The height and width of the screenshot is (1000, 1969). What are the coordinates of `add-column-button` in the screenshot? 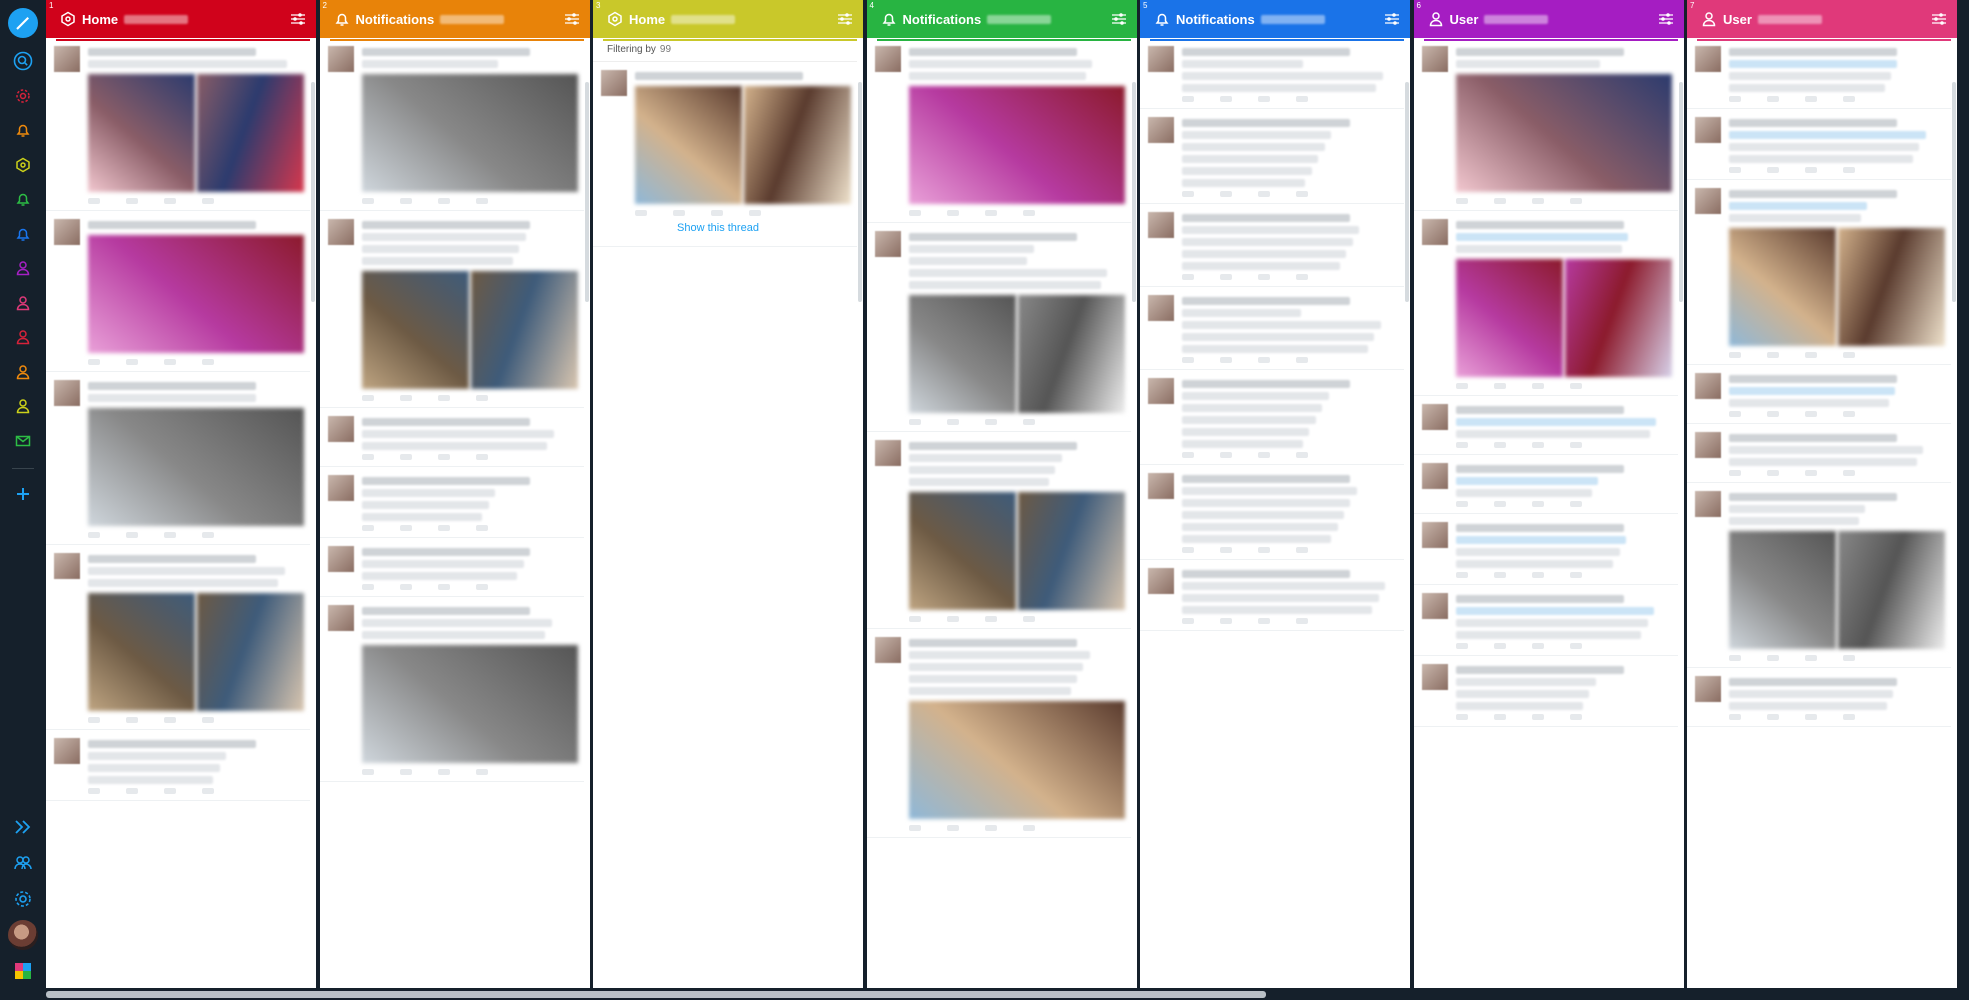 It's located at (23, 494).